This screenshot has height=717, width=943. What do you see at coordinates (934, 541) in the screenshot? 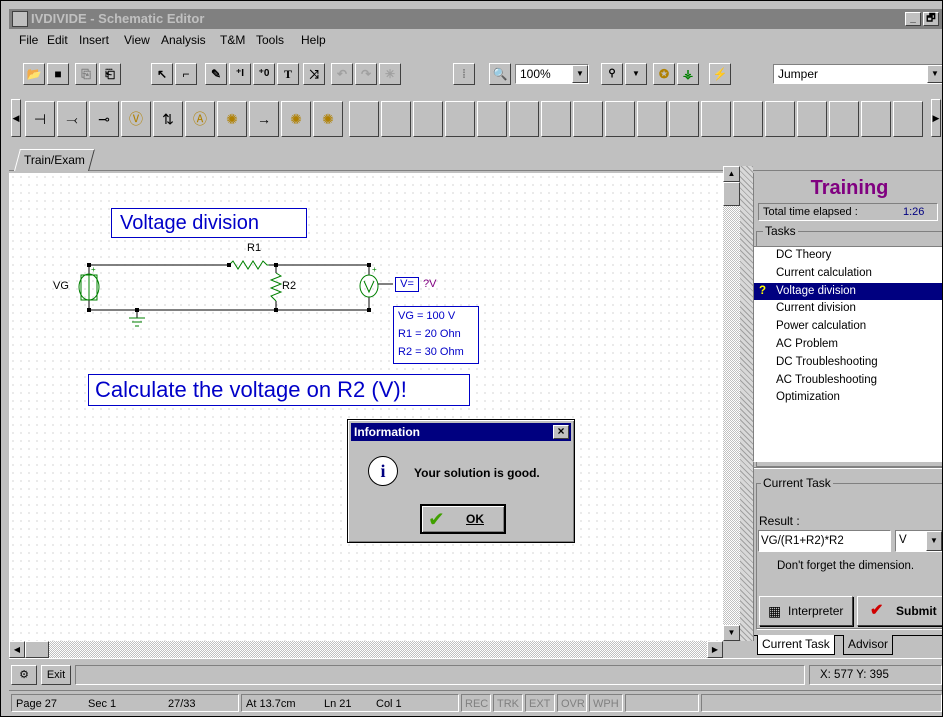
I see `unit-dropdown-arrow-icon: ▼` at bounding box center [934, 541].